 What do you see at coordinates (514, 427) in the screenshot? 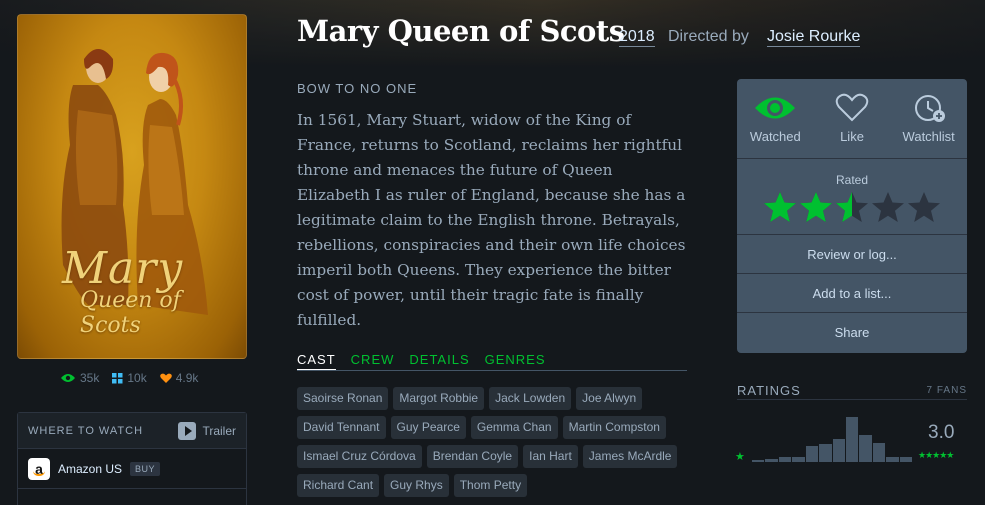
I see `cast-chip: Gemma Chan` at bounding box center [514, 427].